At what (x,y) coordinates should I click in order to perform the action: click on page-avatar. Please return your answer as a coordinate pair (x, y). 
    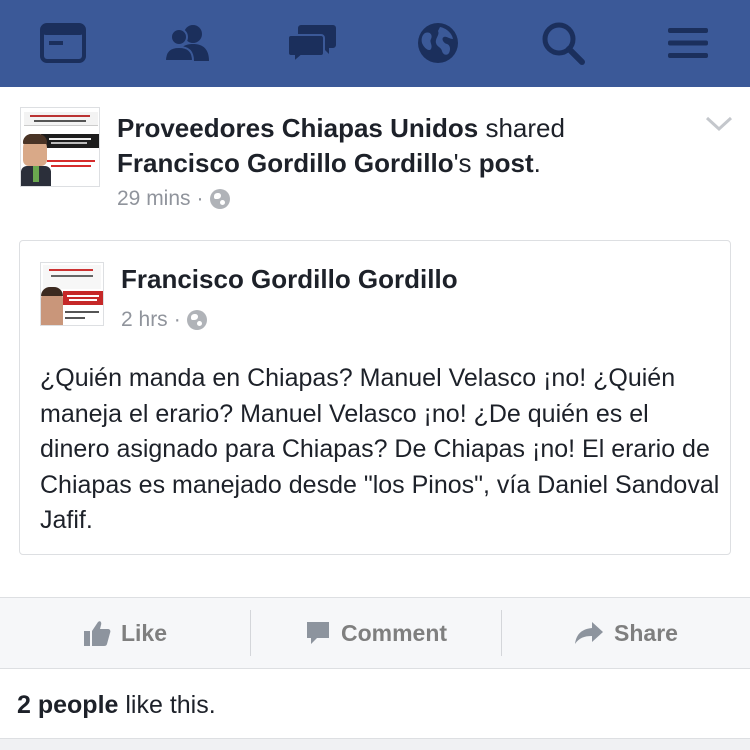
    Looking at the image, I should click on (60, 147).